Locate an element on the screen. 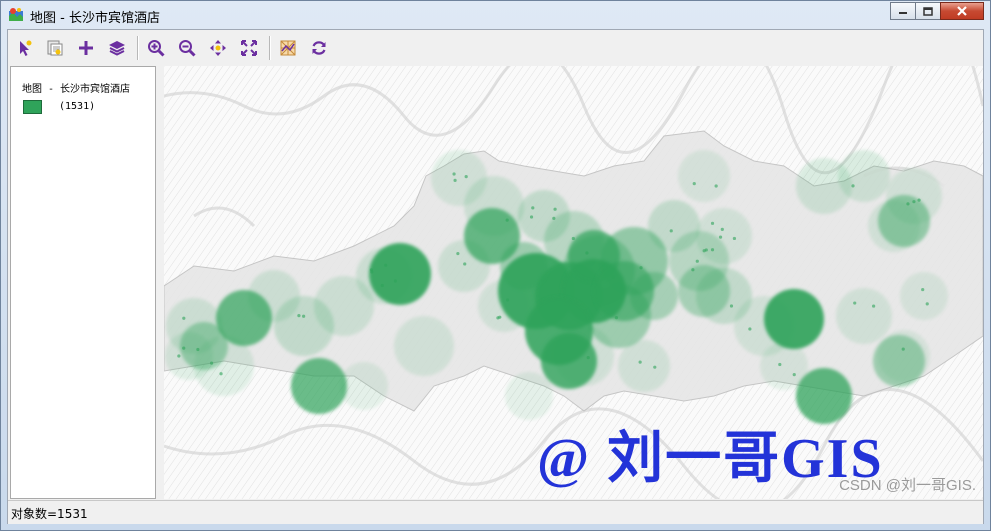  object-count: 对象数=1531 is located at coordinates (49, 514).